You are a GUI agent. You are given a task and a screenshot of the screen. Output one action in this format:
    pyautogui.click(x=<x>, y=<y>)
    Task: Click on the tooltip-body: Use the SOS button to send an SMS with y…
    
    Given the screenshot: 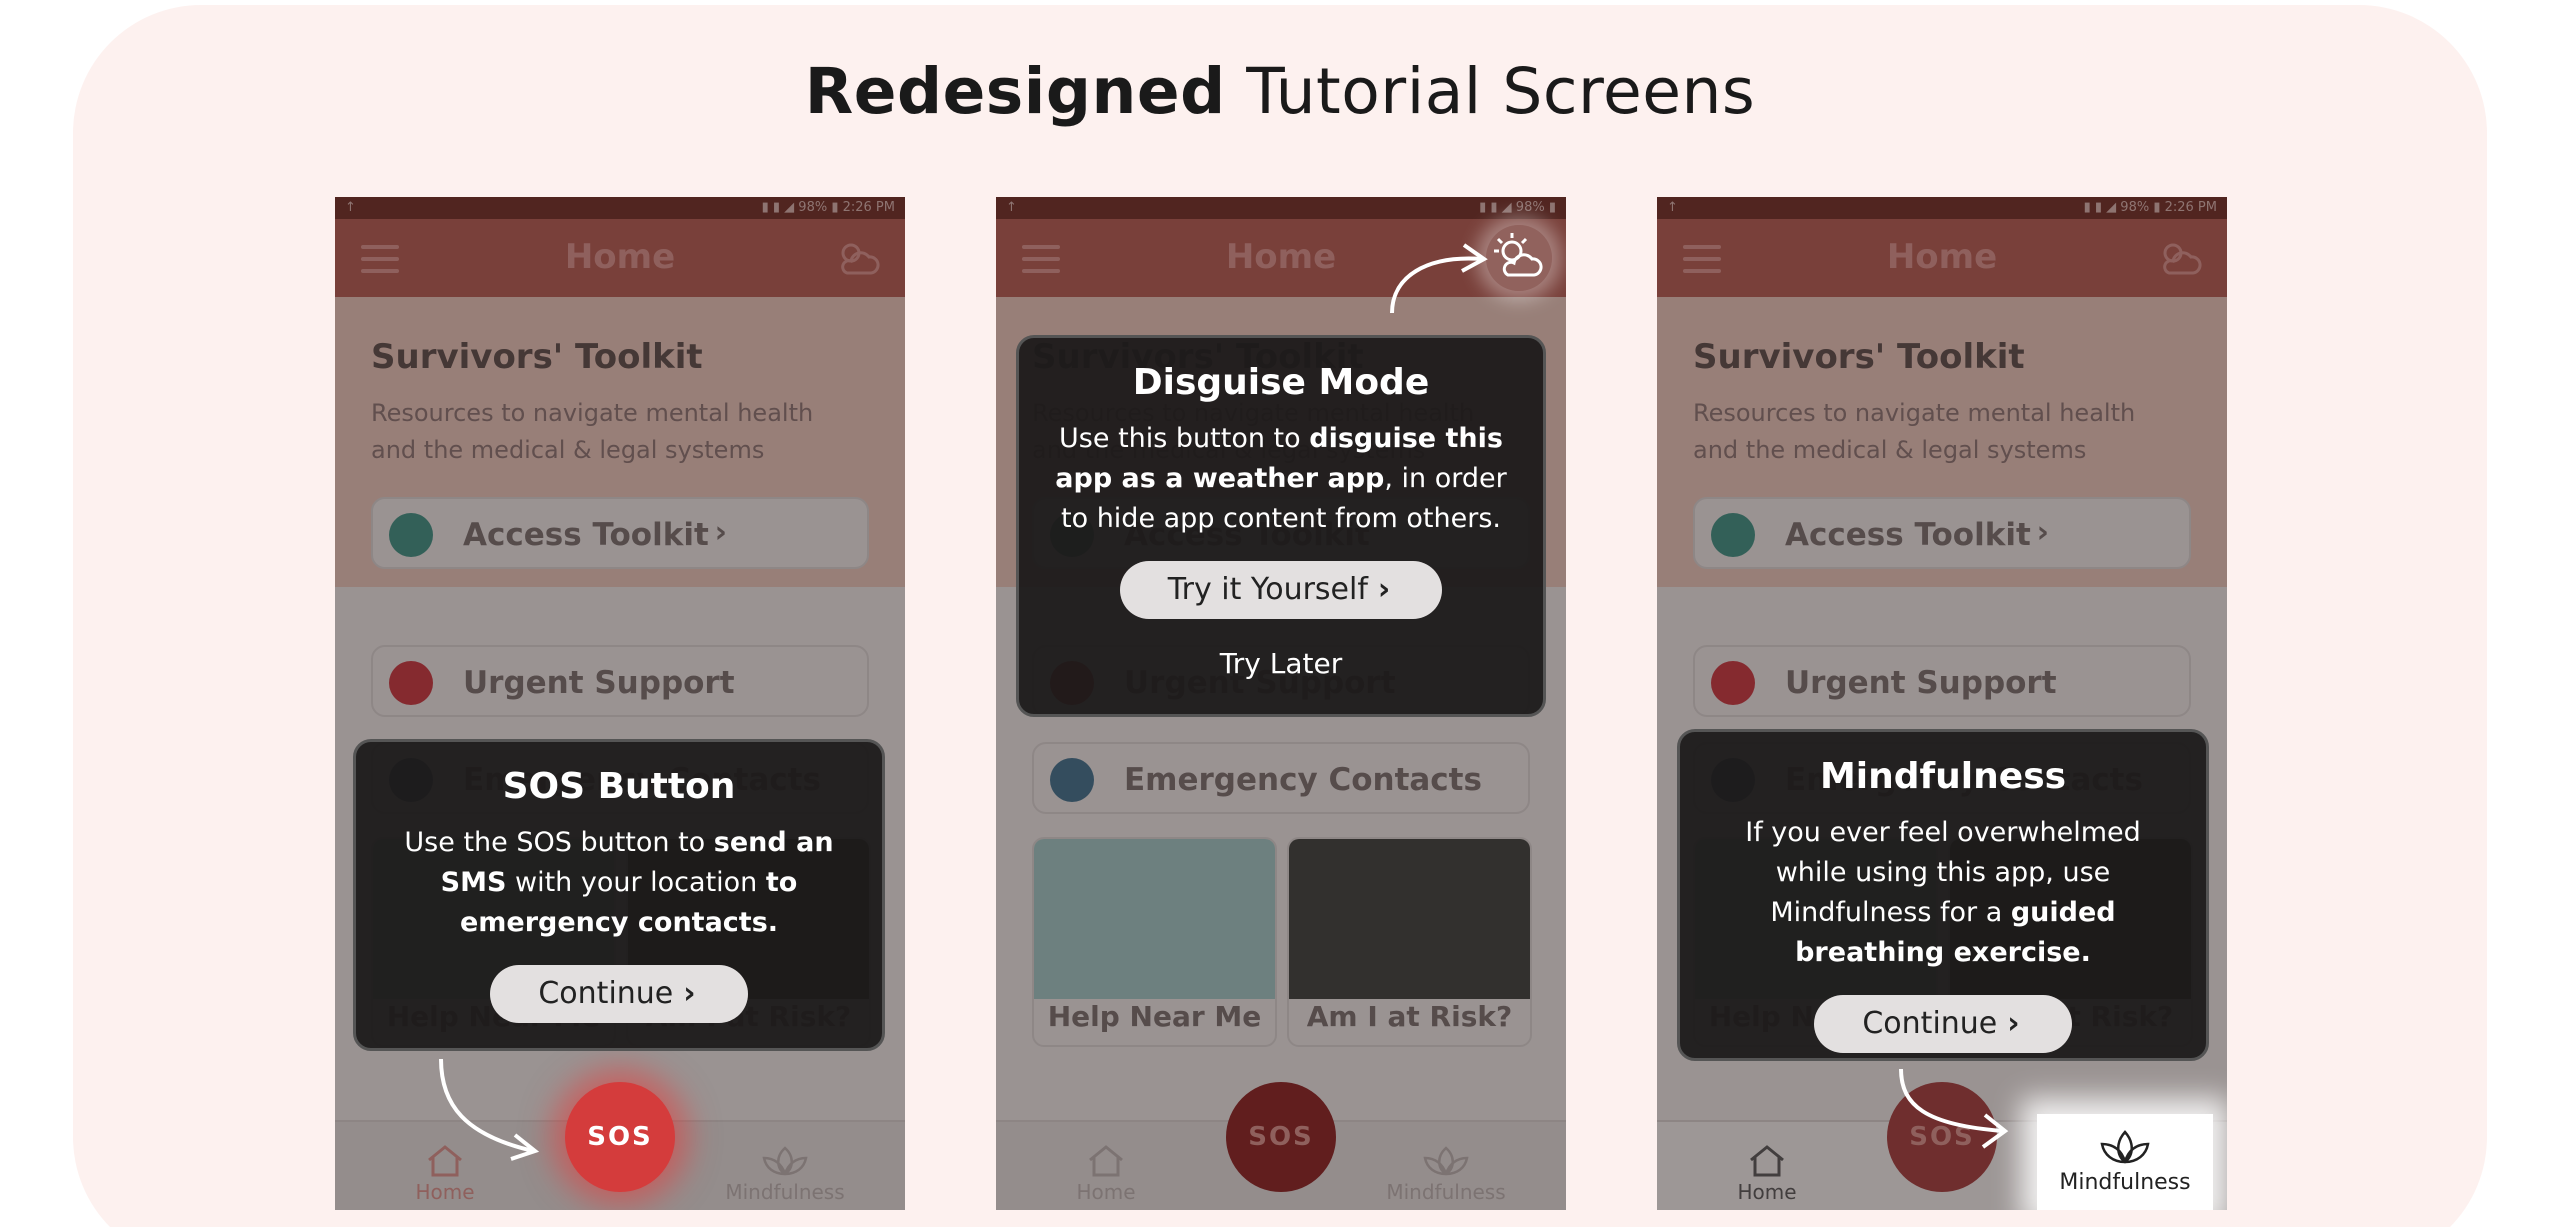 What is the action you would take?
    pyautogui.click(x=619, y=882)
    